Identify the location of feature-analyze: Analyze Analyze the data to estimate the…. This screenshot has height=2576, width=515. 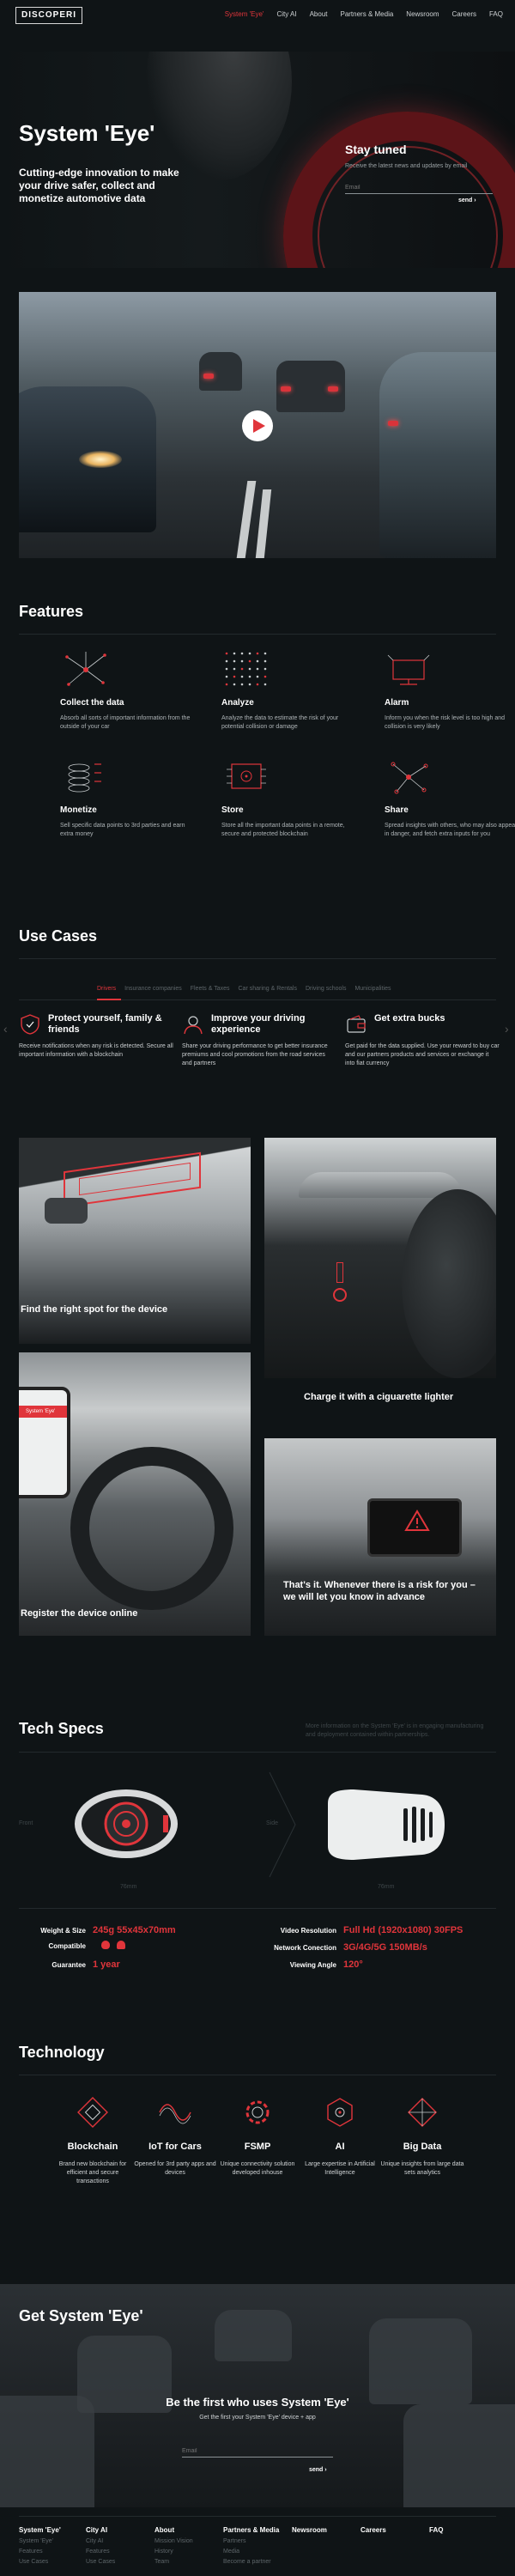
(294, 690).